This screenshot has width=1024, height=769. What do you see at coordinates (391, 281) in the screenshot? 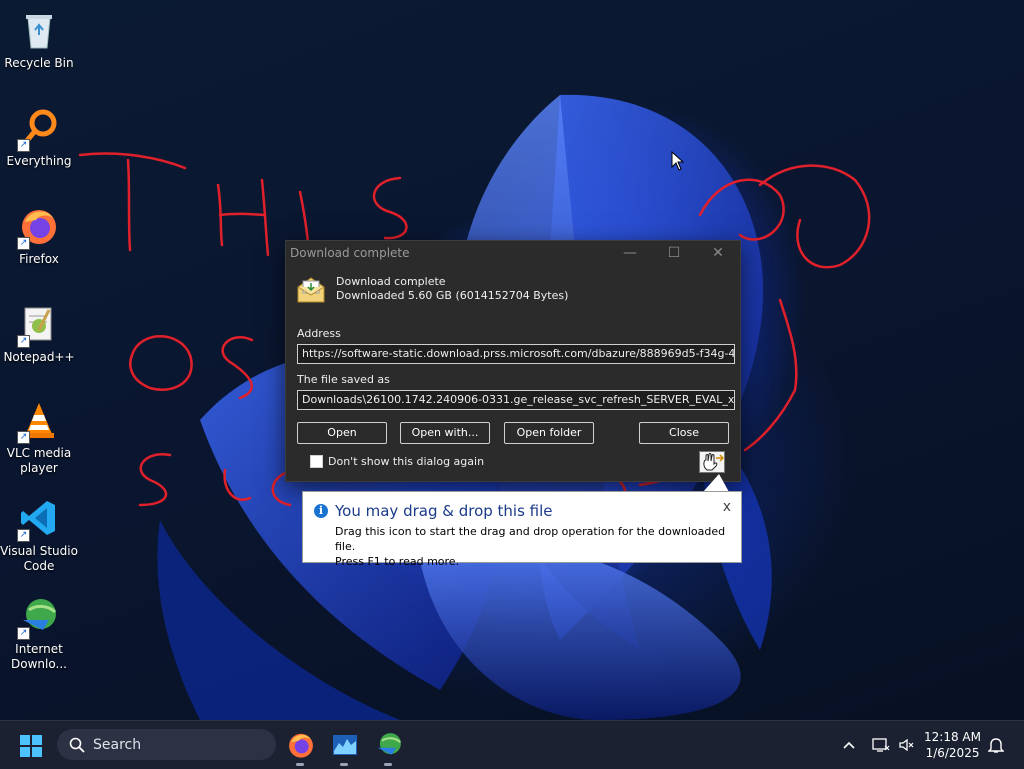
I see `dialog-heading: Download complete` at bounding box center [391, 281].